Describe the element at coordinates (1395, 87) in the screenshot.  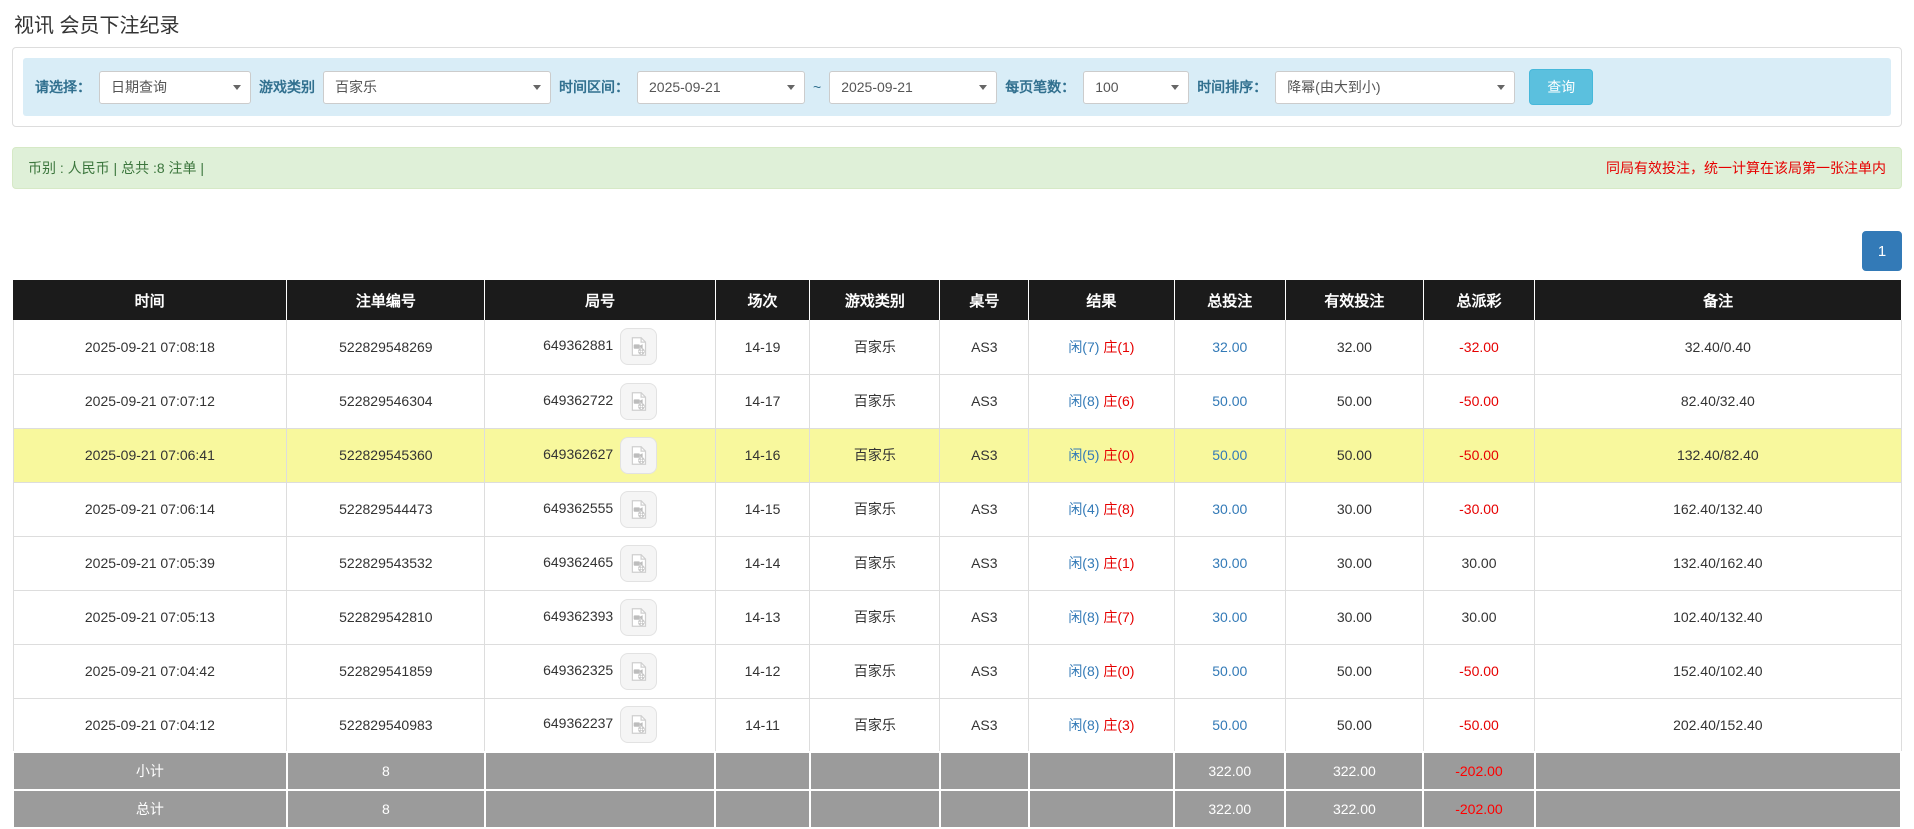
I see `sort-order-dropdown: 降幂(由大到小)` at that location.